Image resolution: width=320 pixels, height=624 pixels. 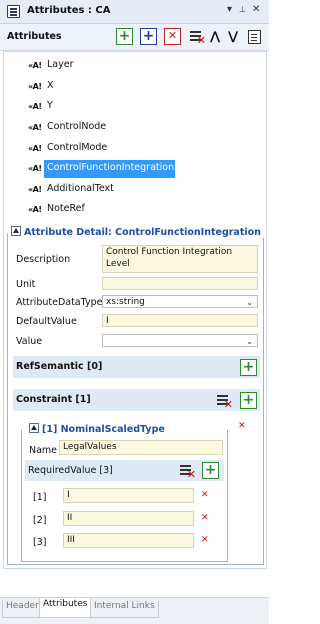 What do you see at coordinates (26, 284) in the screenshot?
I see `unit-label: Unit` at bounding box center [26, 284].